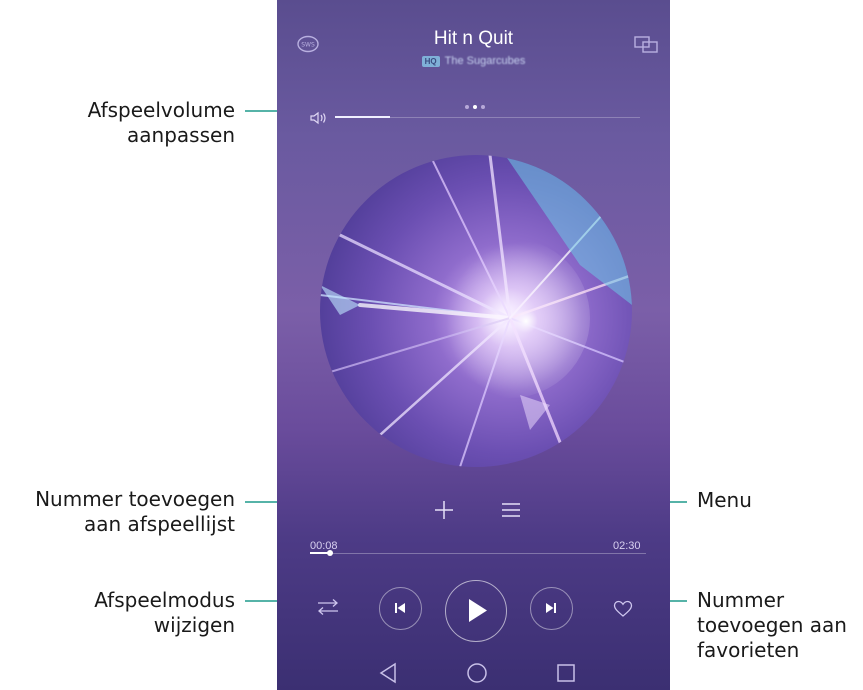 The image size is (863, 690). I want to click on next-button, so click(551, 608).